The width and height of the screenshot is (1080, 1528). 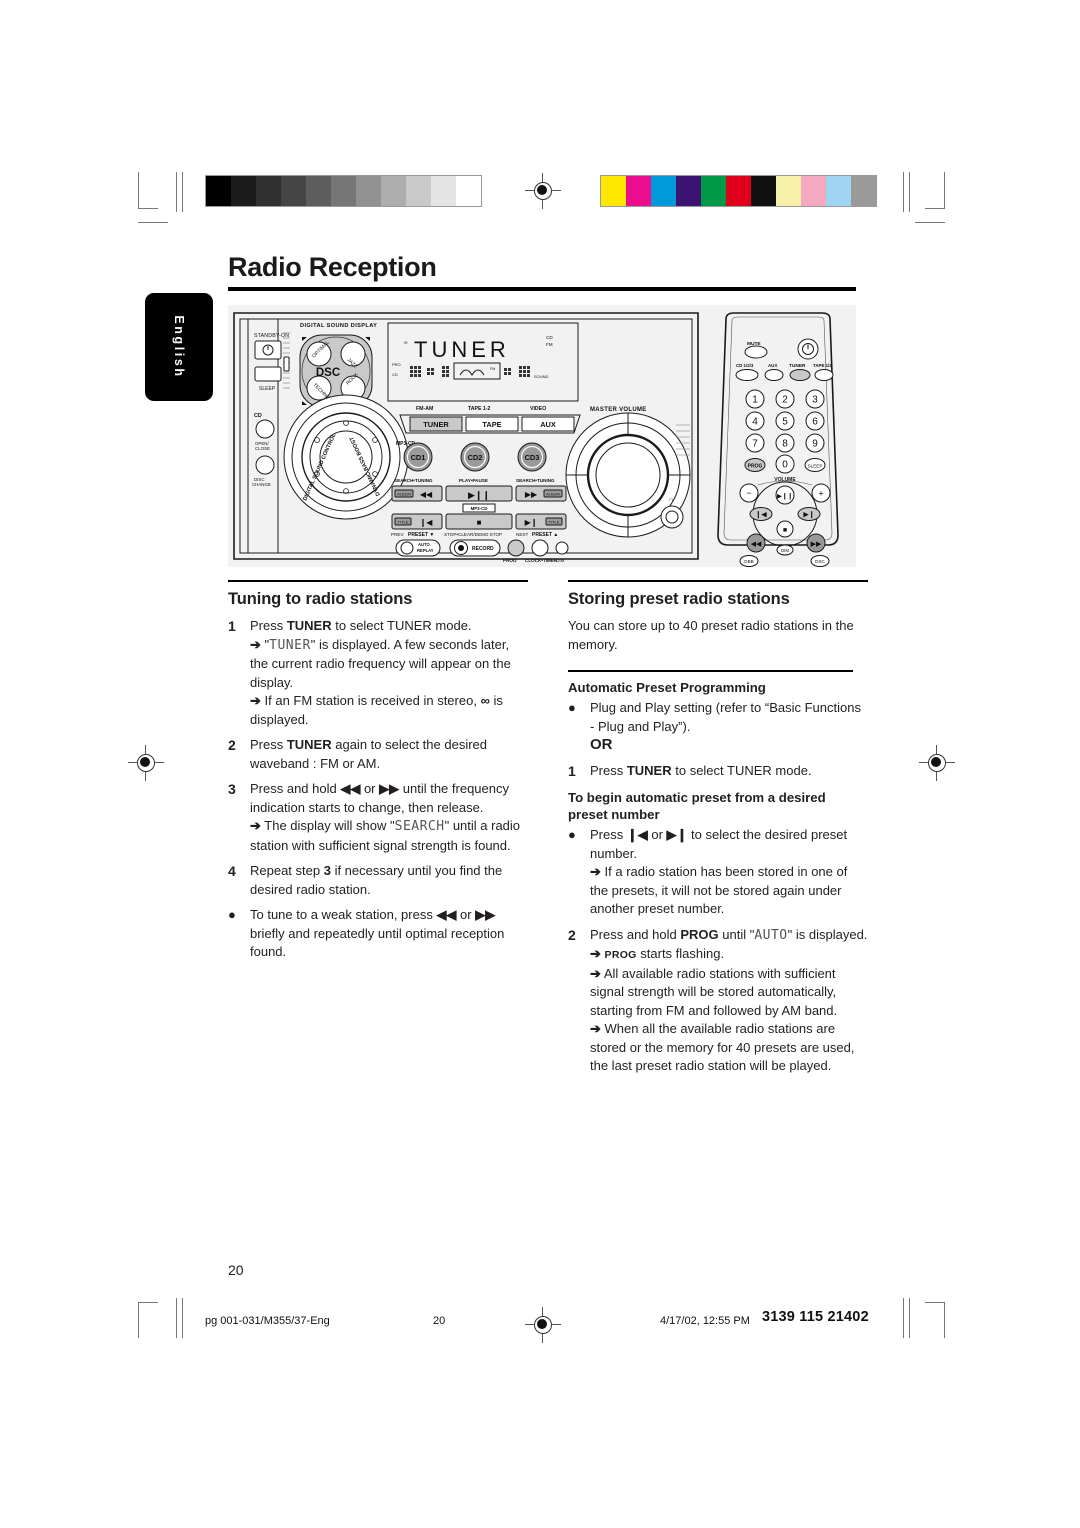 I want to click on svg-text: FM, so click(x=492, y=369).